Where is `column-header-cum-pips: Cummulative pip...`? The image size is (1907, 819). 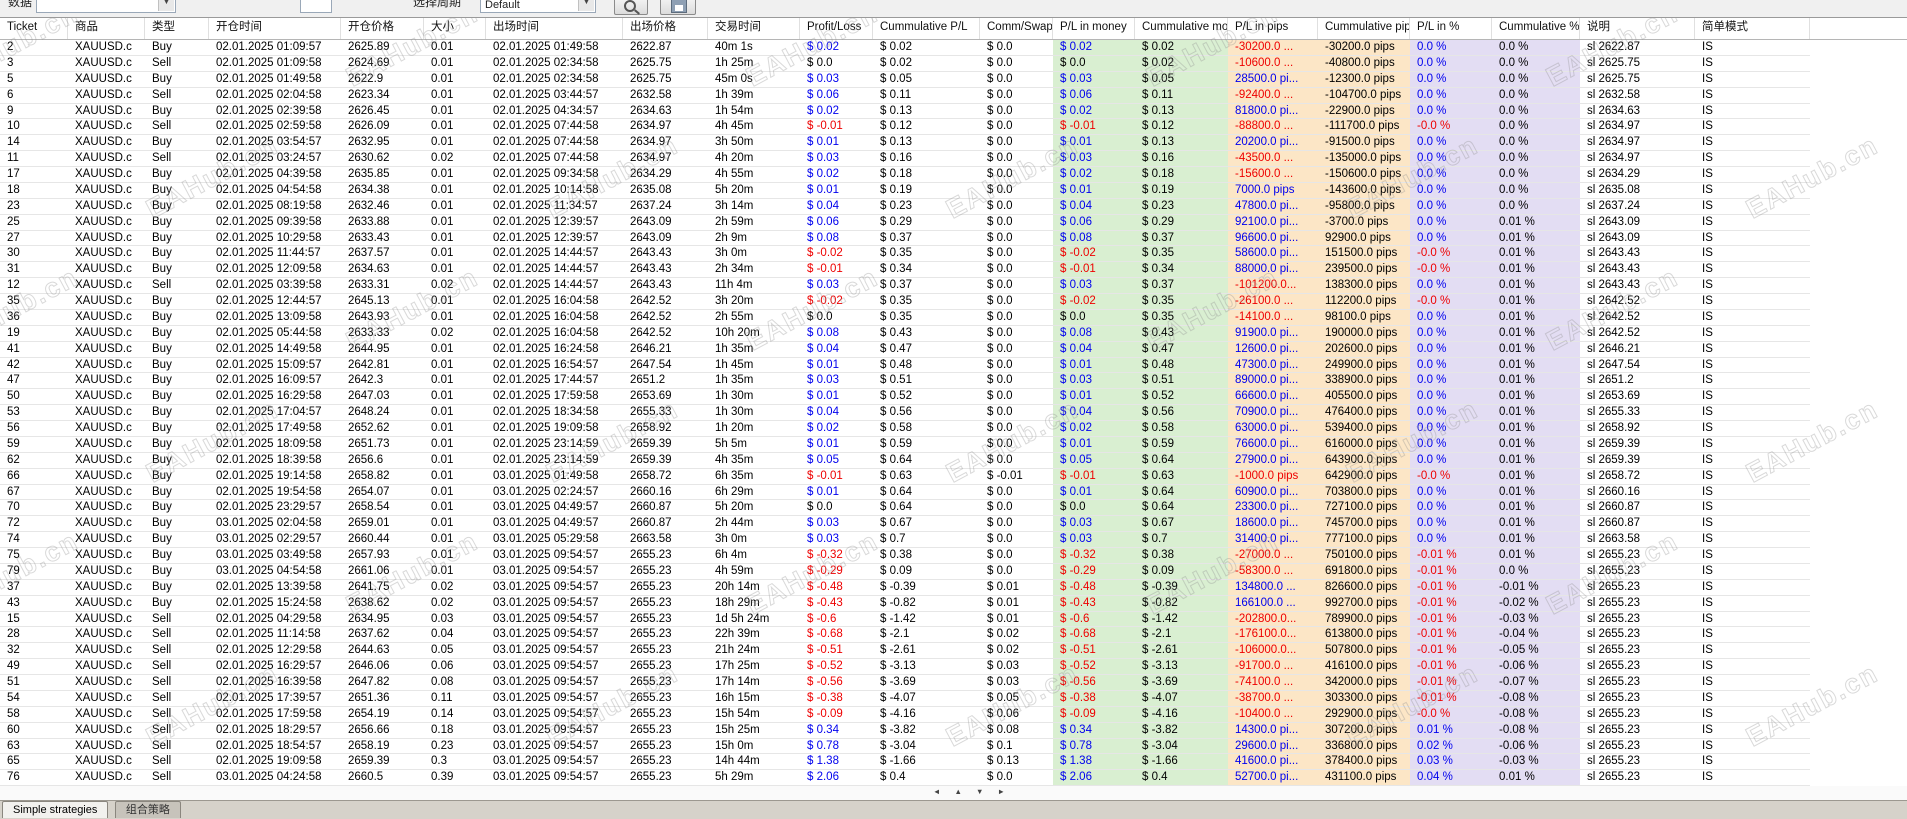
column-header-cum-pips: Cummulative pip... is located at coordinates (1364, 28).